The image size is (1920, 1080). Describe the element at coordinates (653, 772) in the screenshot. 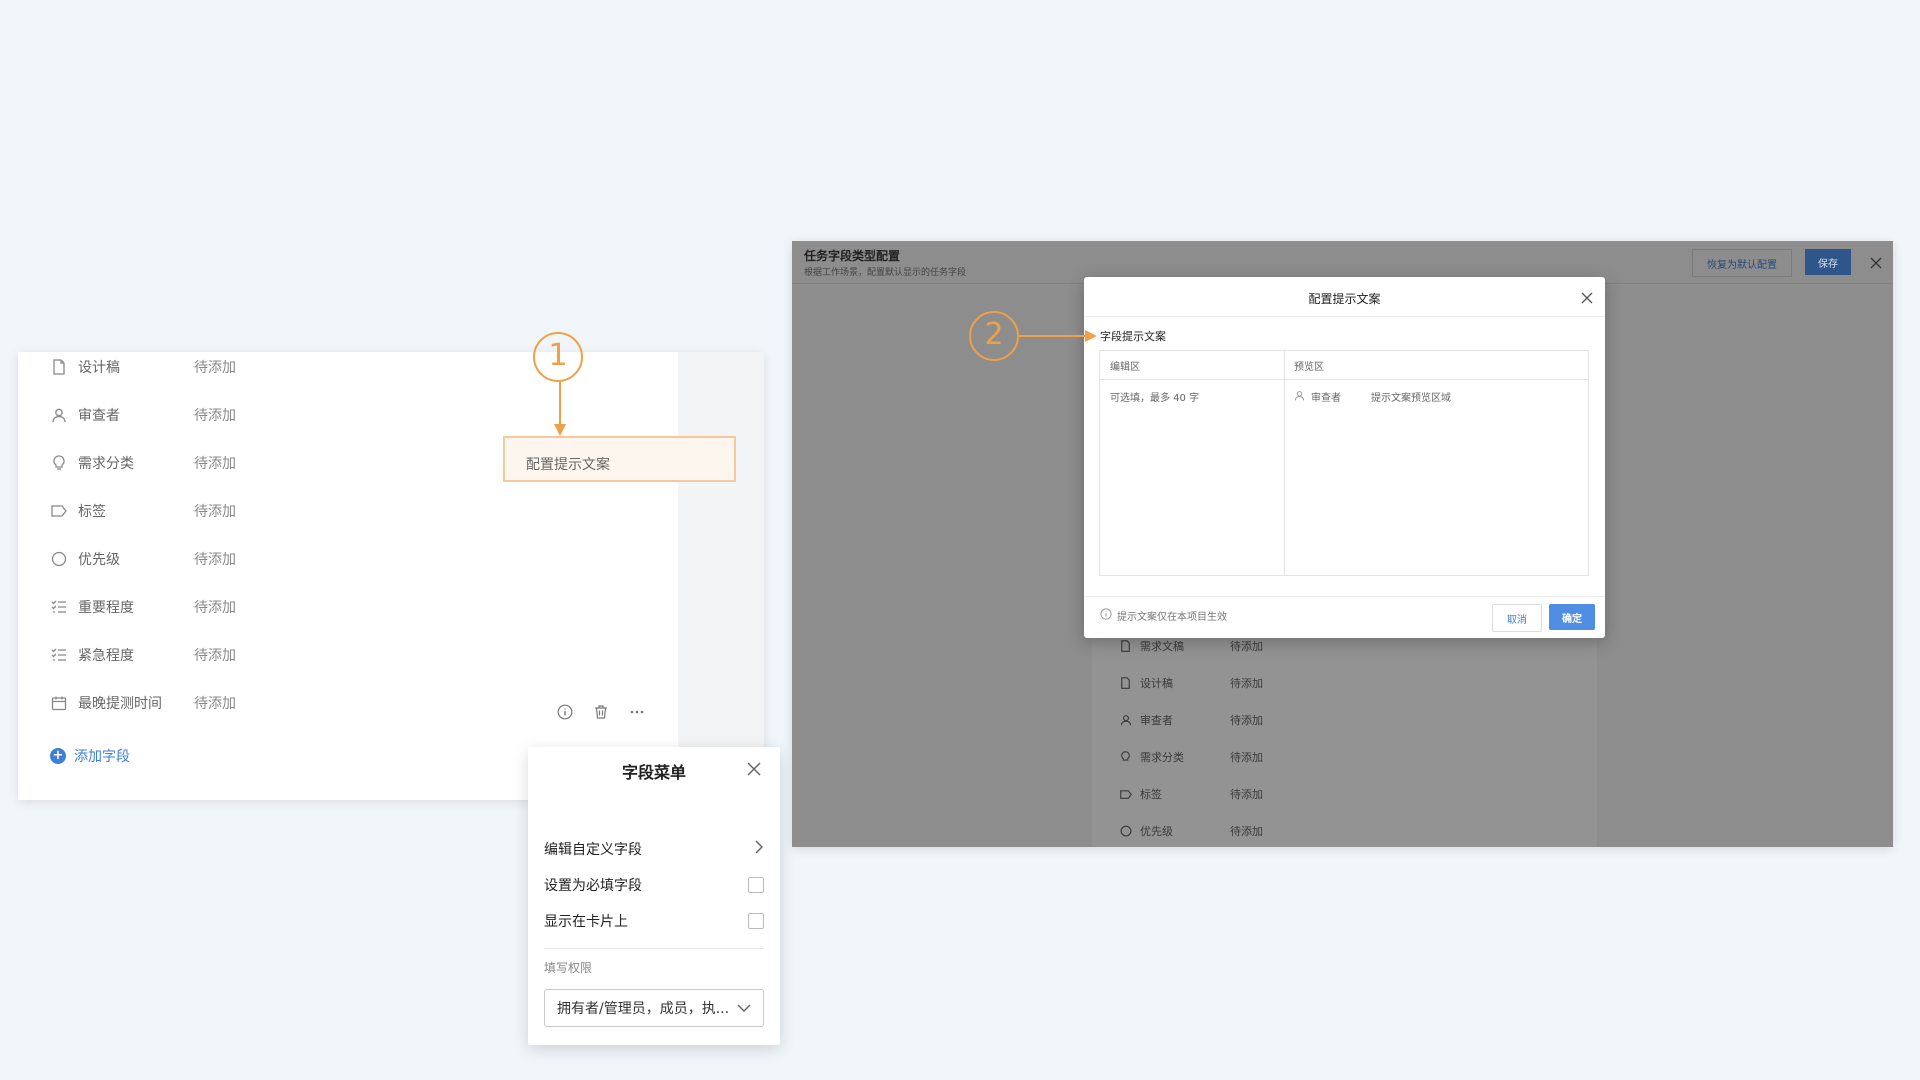

I see `field-menu-title: 字段菜单` at that location.